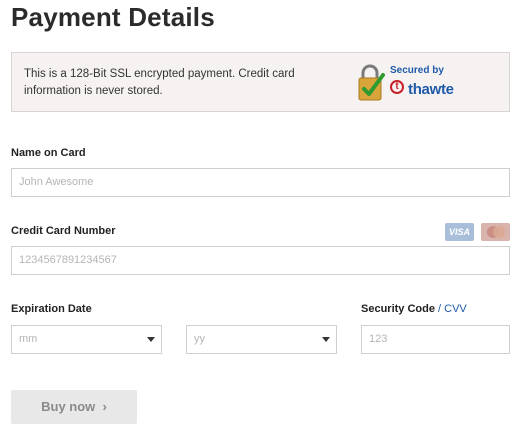  I want to click on credit-card-number-label: Credit Card Number, so click(63, 231).